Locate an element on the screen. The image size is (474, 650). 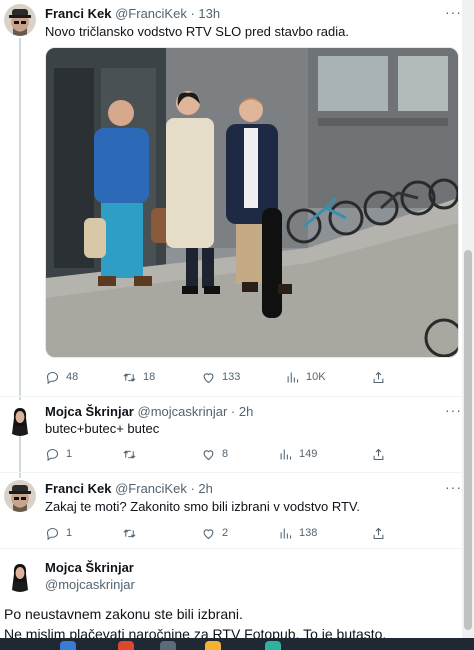
scrollbar is located at coordinates (468, 325).